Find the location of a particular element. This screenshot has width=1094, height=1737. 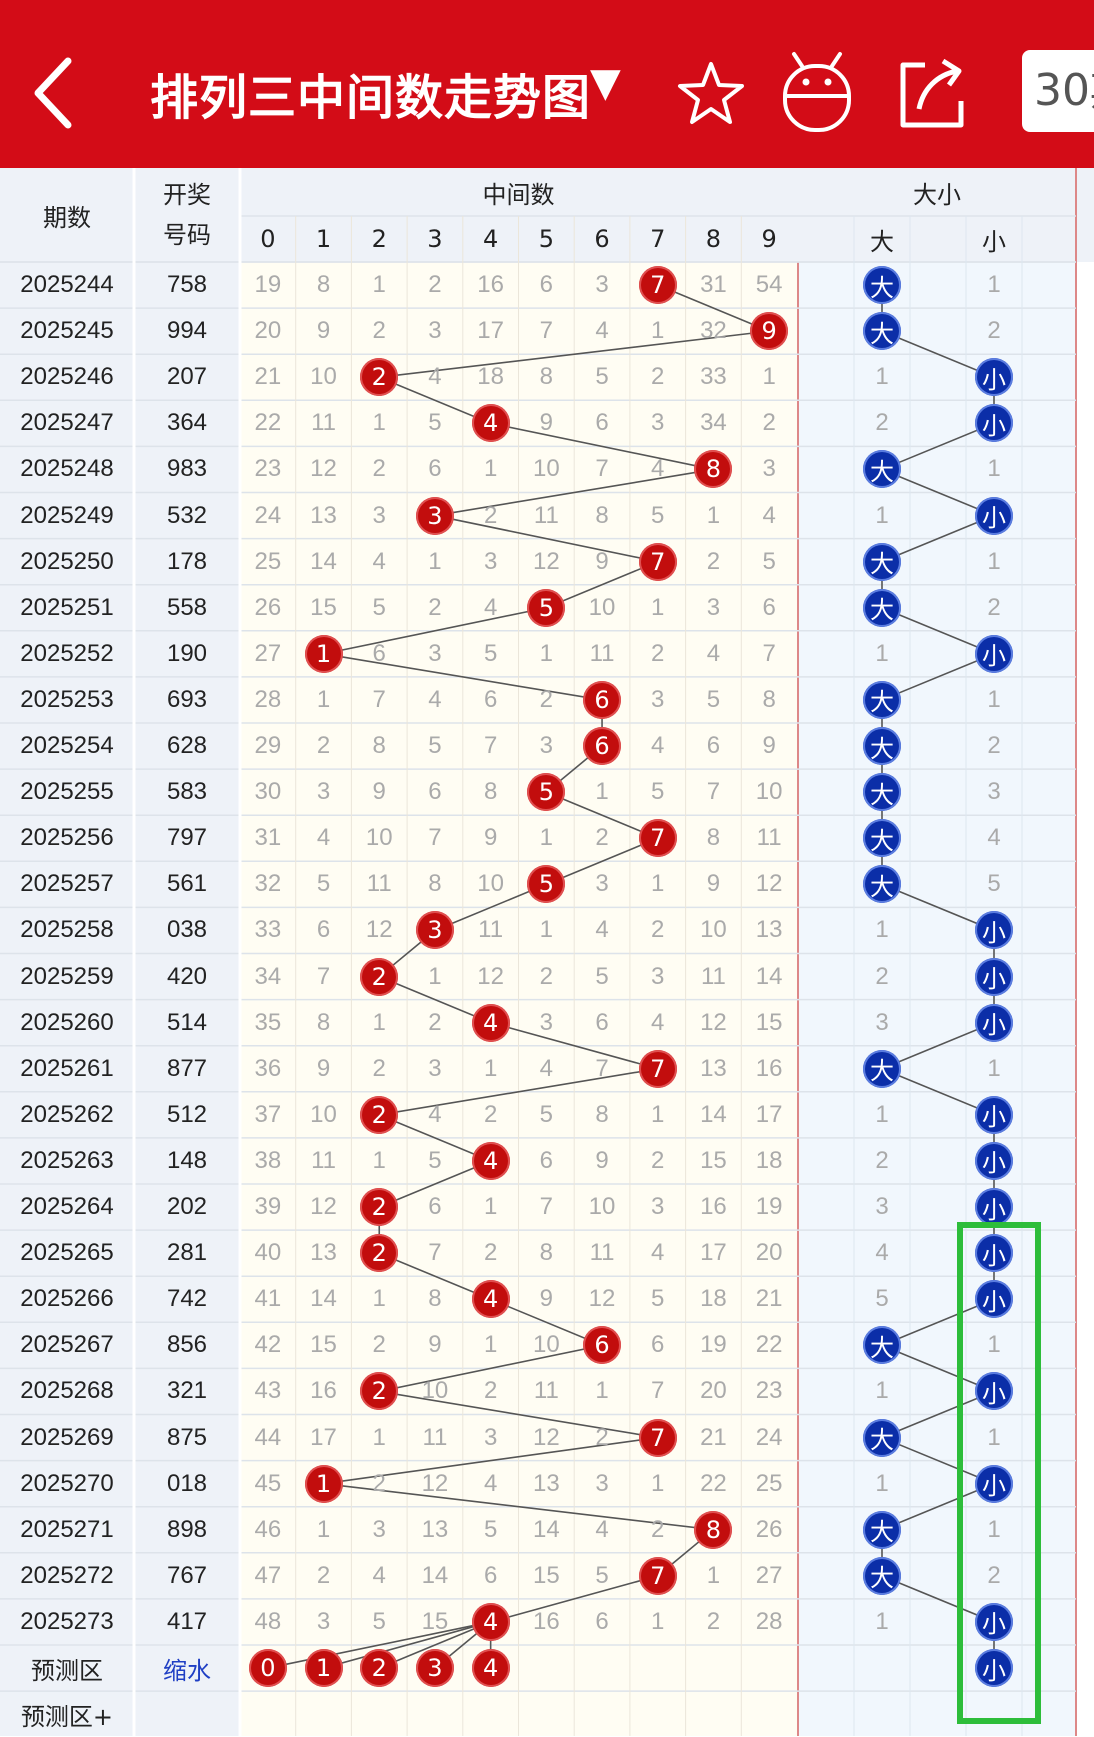

size-miss-cell: 2 is located at coordinates (882, 423).